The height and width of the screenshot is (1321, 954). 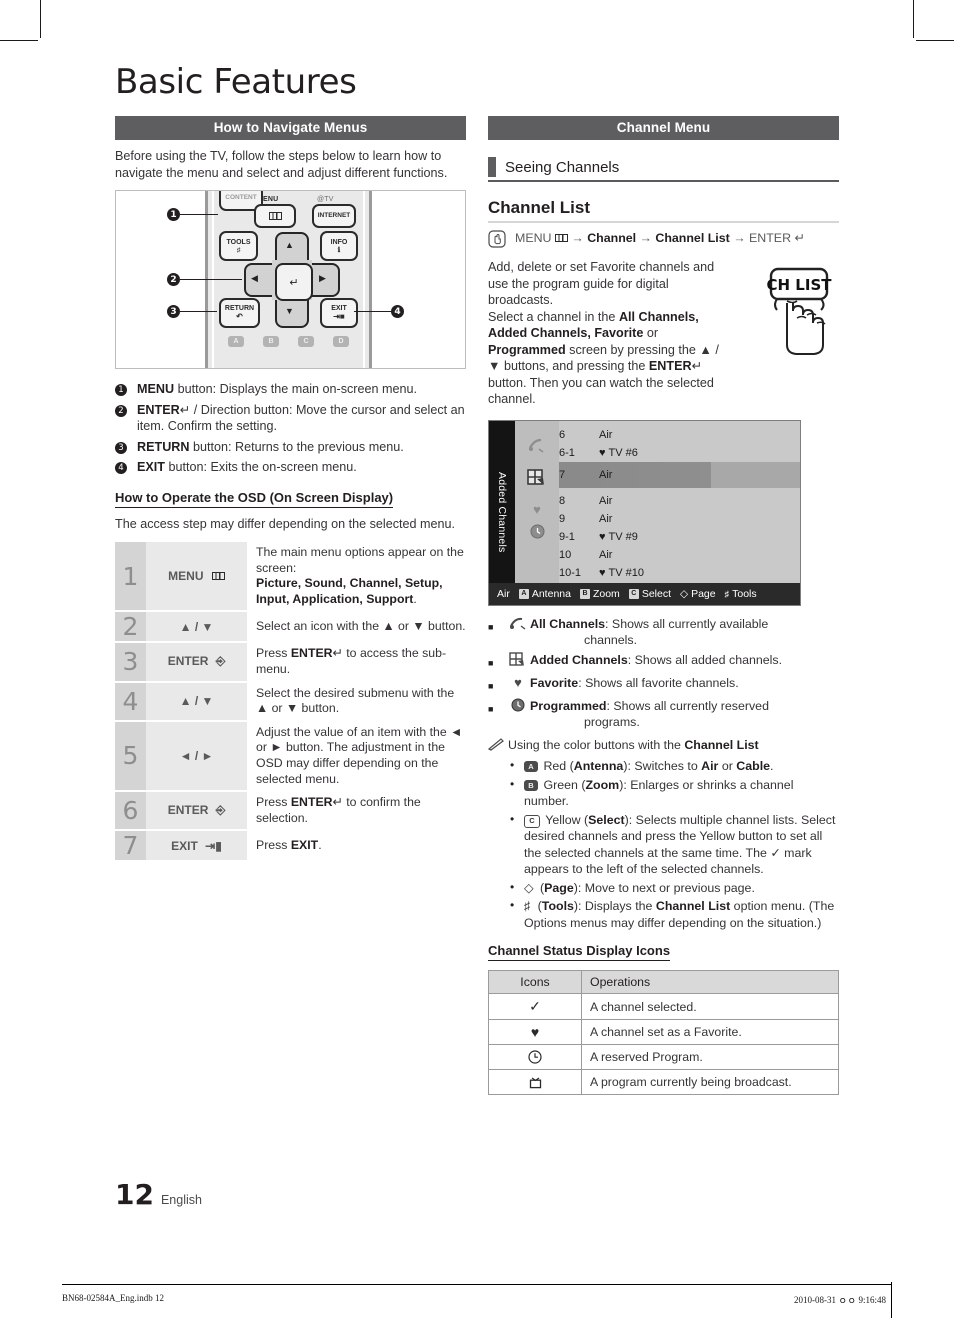 What do you see at coordinates (544, 594) in the screenshot?
I see `osd-key-antenna: A Antenna` at bounding box center [544, 594].